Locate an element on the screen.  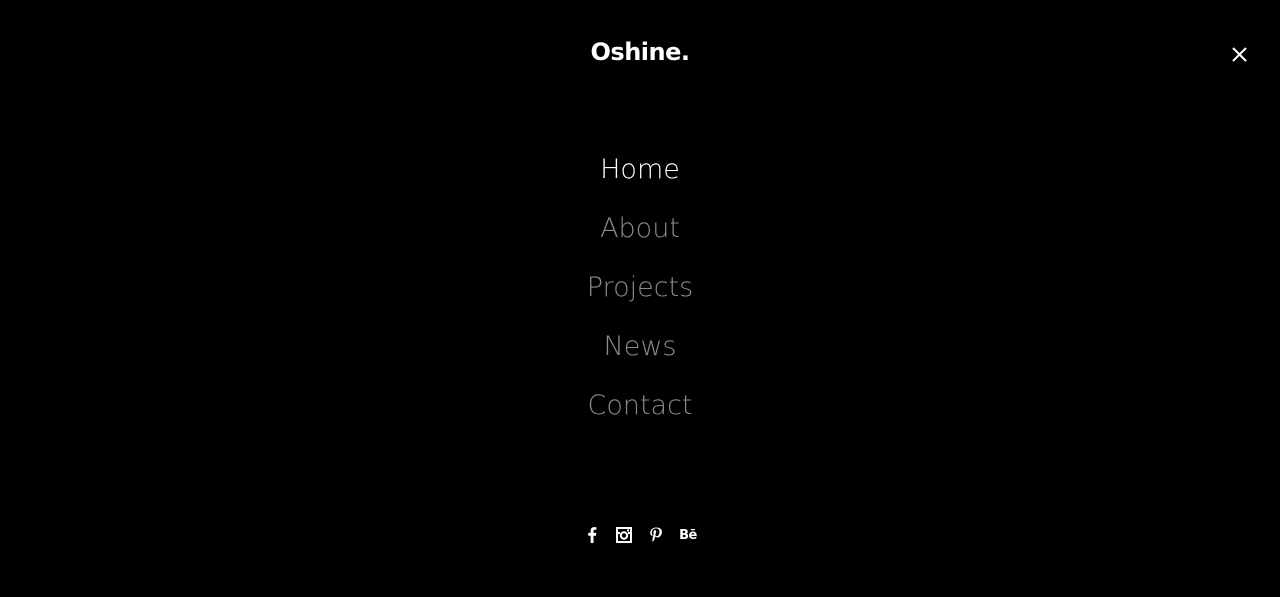
nav-link-home: Home is located at coordinates (640, 169).